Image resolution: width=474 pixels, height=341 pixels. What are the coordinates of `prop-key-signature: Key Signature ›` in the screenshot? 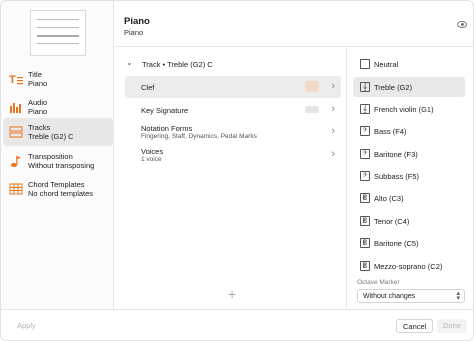 It's located at (233, 110).